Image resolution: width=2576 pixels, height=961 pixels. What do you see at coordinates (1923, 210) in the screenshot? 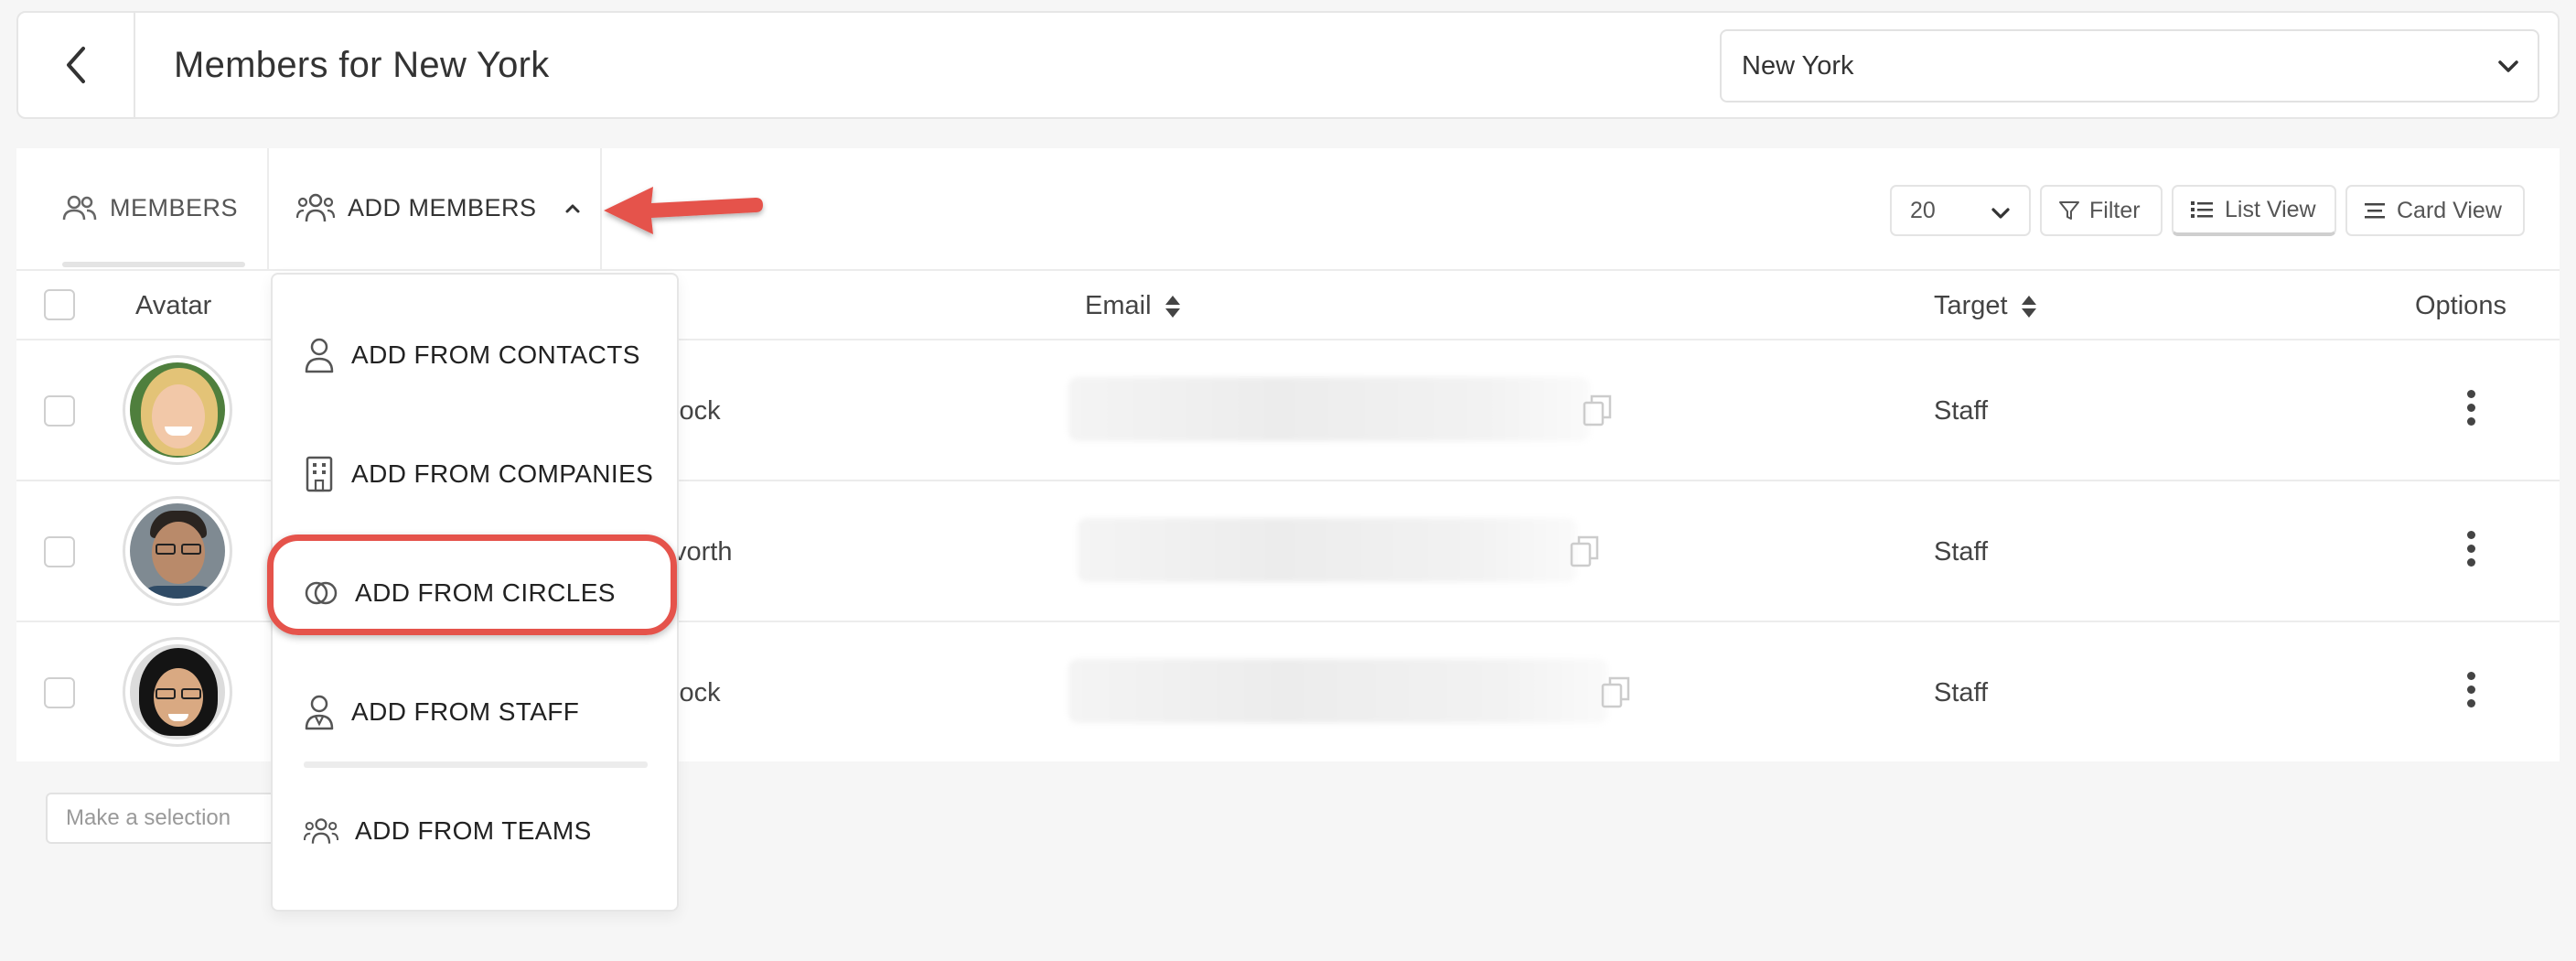
I see `per-page-value: 20` at bounding box center [1923, 210].